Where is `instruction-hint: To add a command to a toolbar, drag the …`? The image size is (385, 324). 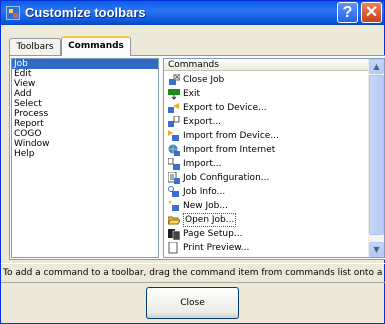
instruction-hint: To add a command to a toolbar, drag the … is located at coordinates (193, 273).